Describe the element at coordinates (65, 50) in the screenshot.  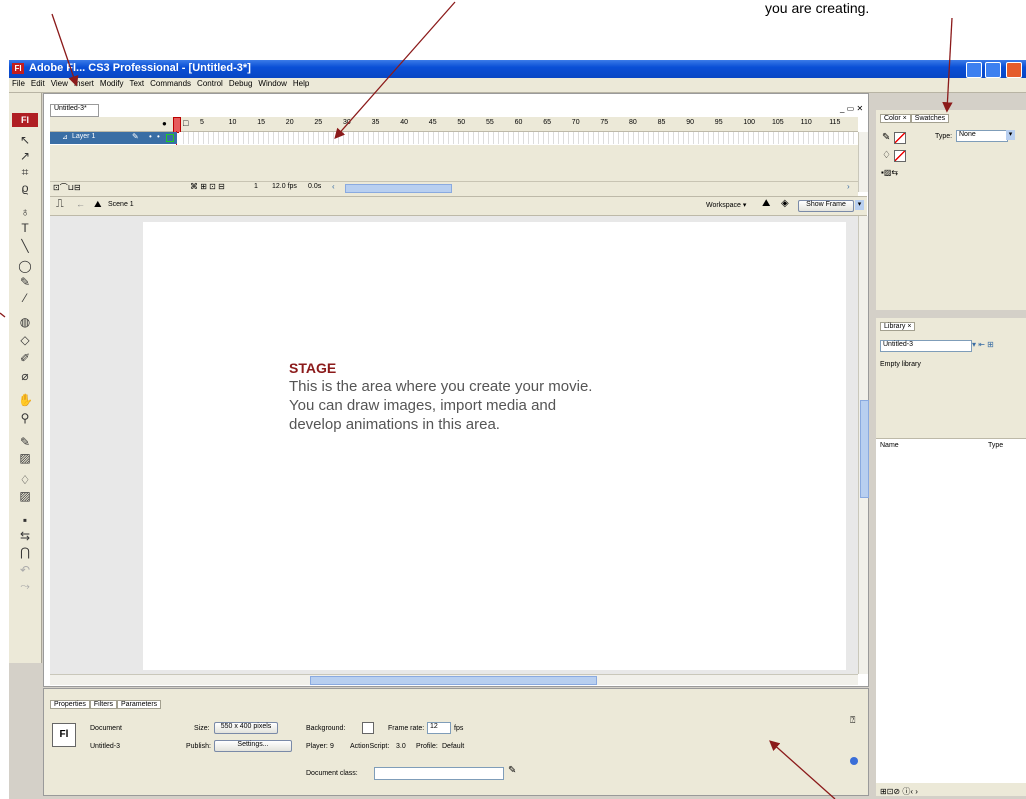
I see `arrow-to-menu` at that location.